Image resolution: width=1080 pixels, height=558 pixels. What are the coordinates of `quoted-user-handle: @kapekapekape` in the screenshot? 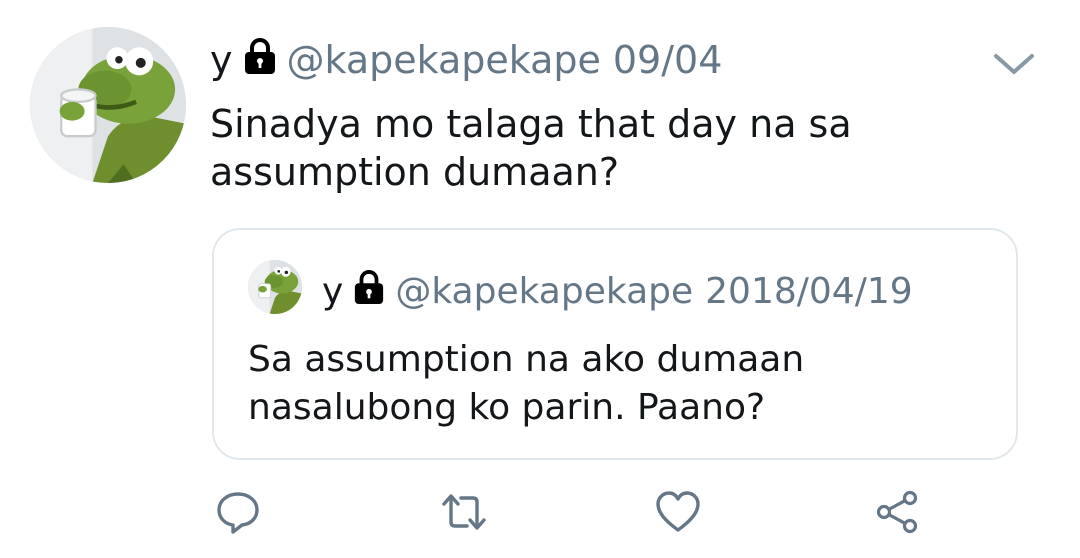 It's located at (544, 291).